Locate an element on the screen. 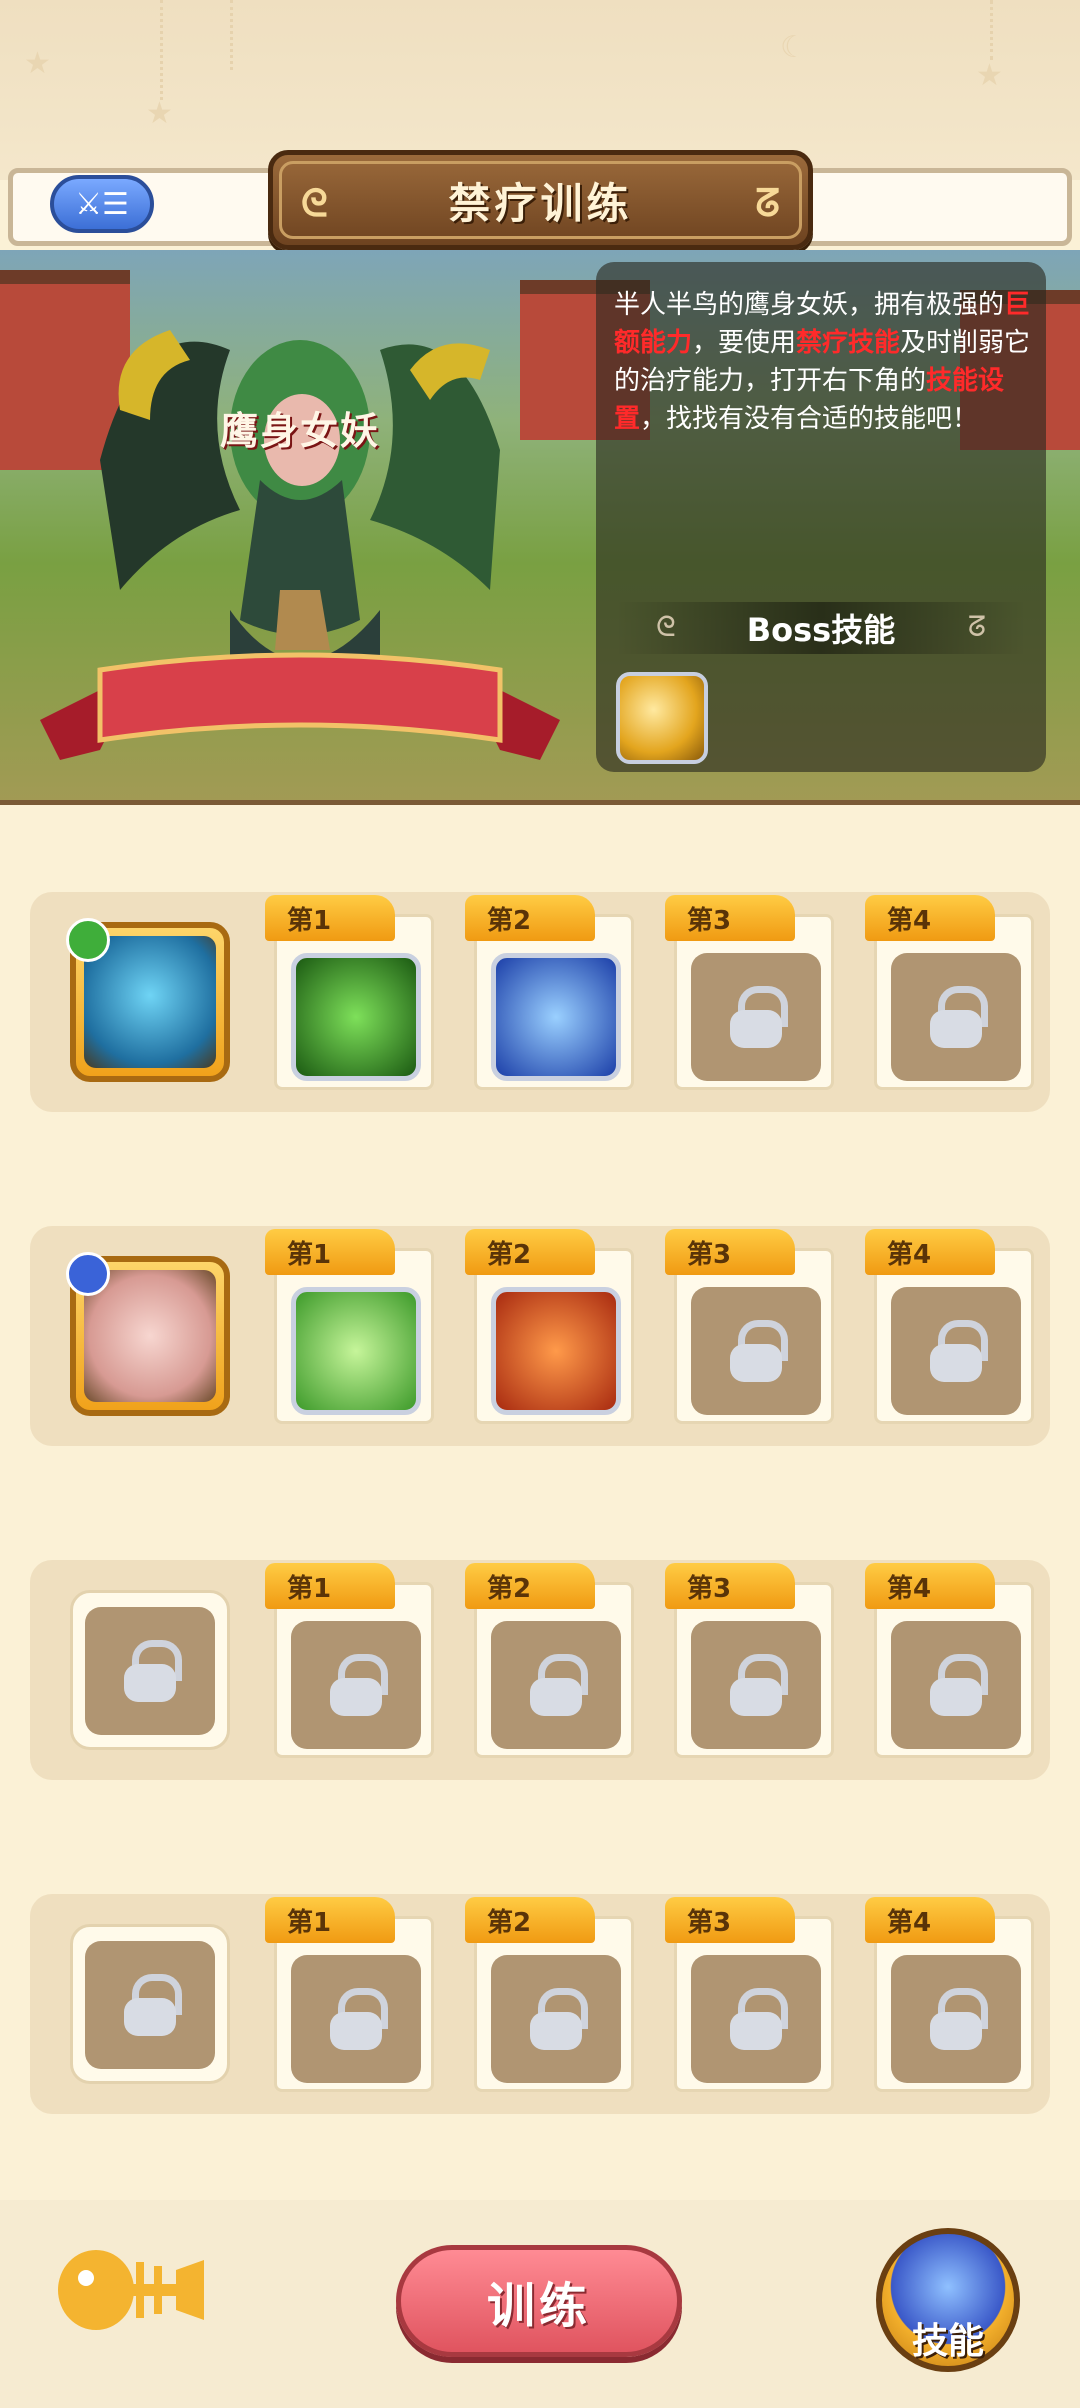 The width and height of the screenshot is (1080, 2408). pink-pig-hero-icon is located at coordinates (148, 1334).